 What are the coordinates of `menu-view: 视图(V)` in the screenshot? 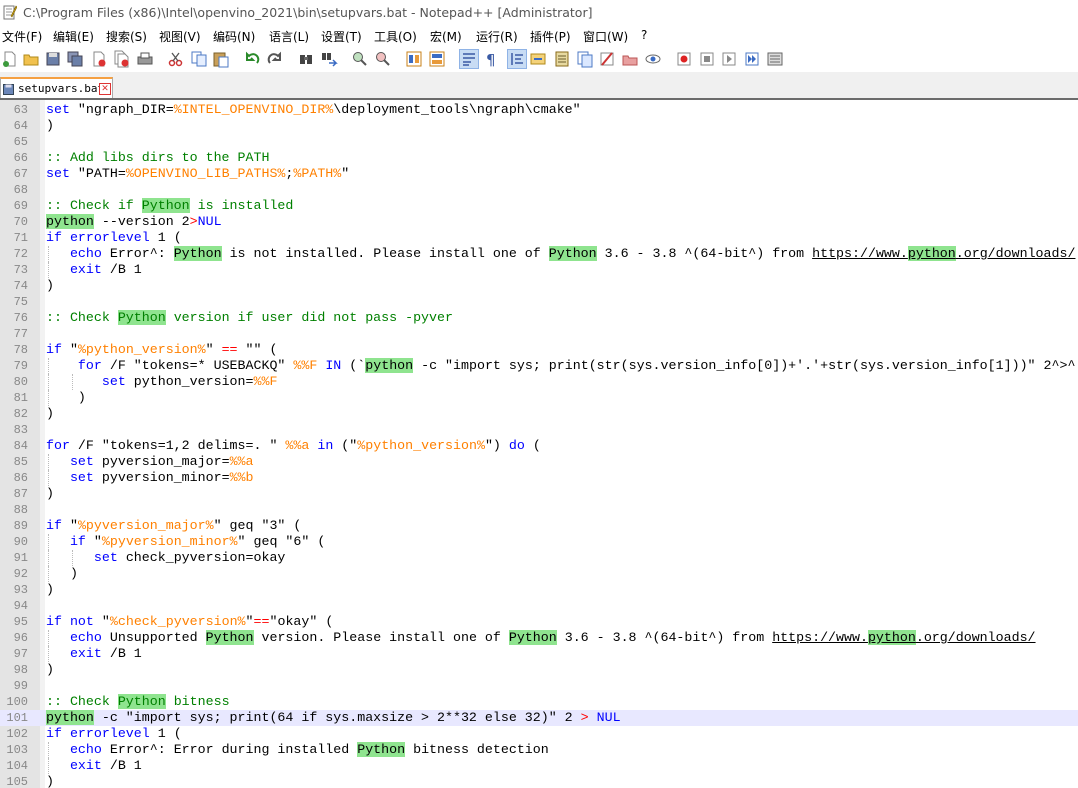 It's located at (180, 36).